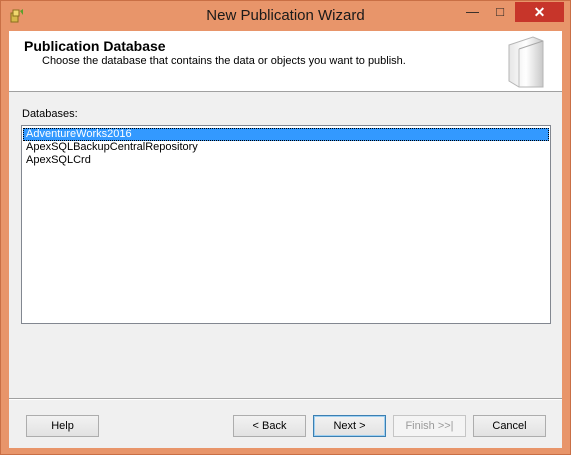  Describe the element at coordinates (509, 426) in the screenshot. I see `cancel-button: Cancel` at that location.